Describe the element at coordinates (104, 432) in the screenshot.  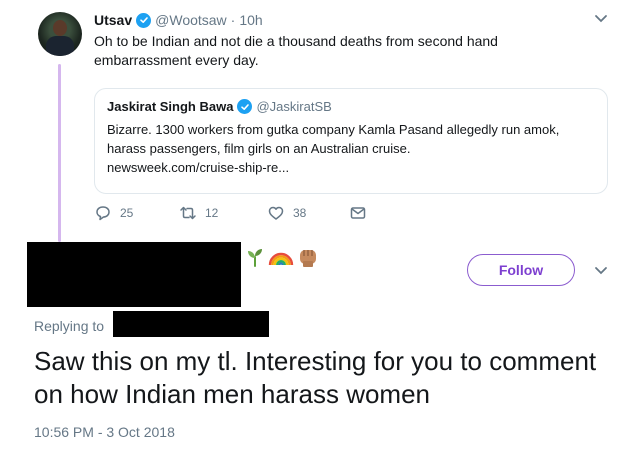
I see `tweet-timestamp: 10:56 PM - 3 Oct 2018` at that location.